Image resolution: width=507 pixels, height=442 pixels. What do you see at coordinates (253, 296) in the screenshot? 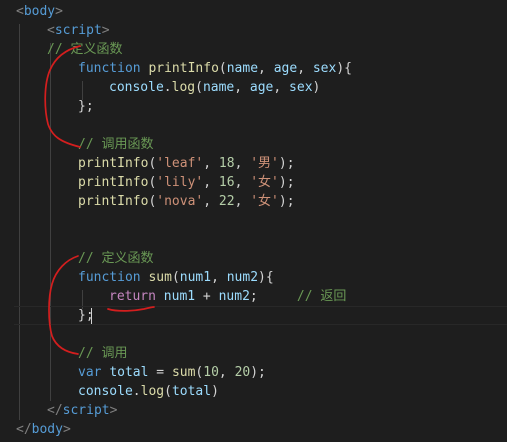
I see `code-text: ;` at bounding box center [253, 296].